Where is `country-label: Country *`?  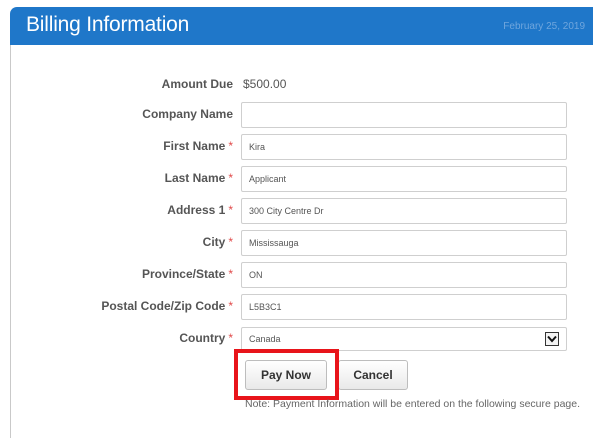
country-label: Country * is located at coordinates (206, 338).